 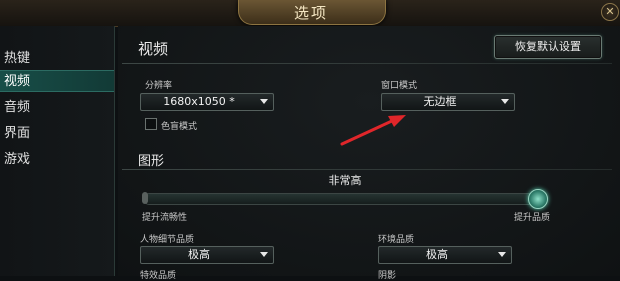 I want to click on resolution-label: 分辨率, so click(x=159, y=86).